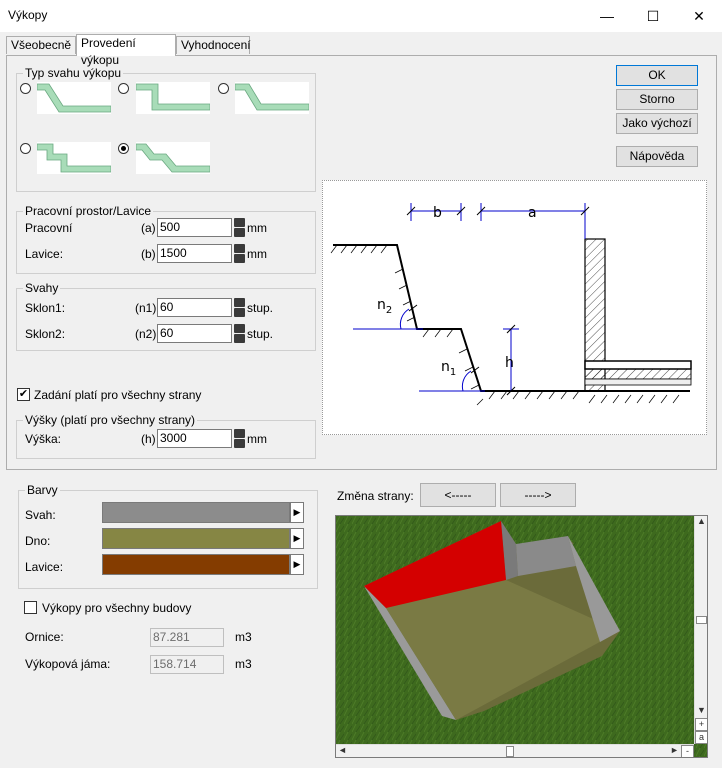 The image size is (722, 768). Describe the element at coordinates (194, 307) in the screenshot. I see `slope1-input: 60` at that location.